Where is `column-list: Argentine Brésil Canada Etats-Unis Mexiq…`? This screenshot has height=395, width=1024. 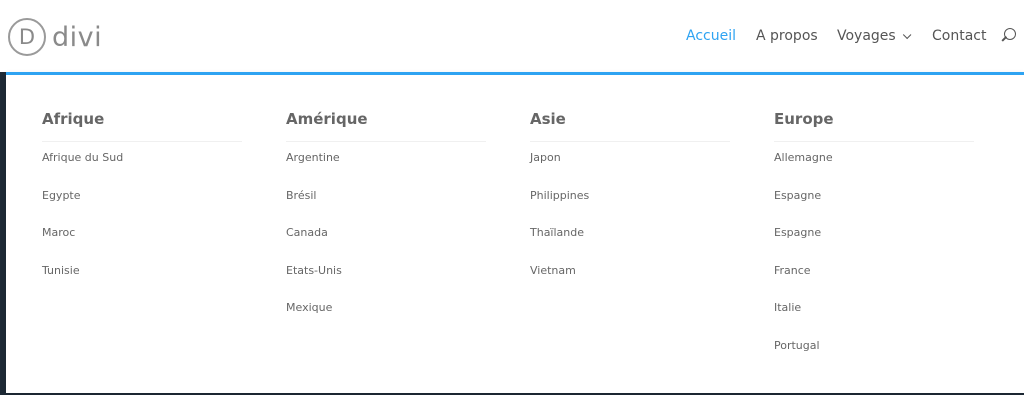
column-list: Argentine Brésil Canada Etats-Unis Mexiq… is located at coordinates (314, 242).